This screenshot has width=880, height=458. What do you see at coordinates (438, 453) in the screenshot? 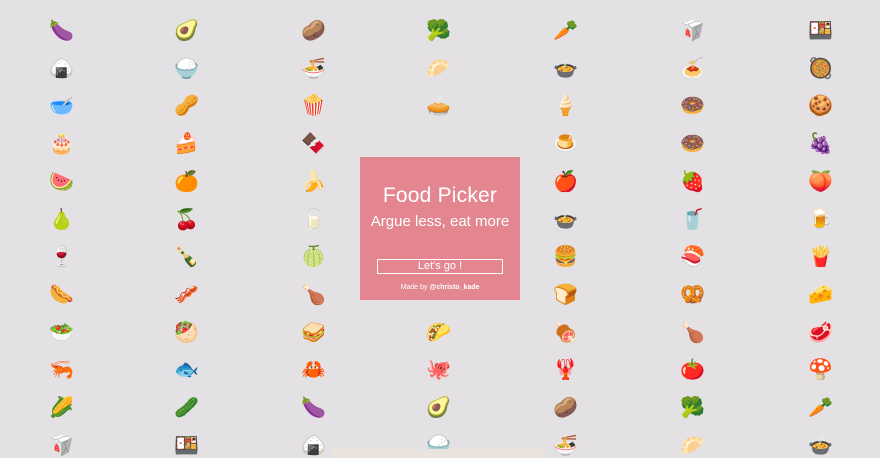
I see `bottom-strip` at bounding box center [438, 453].